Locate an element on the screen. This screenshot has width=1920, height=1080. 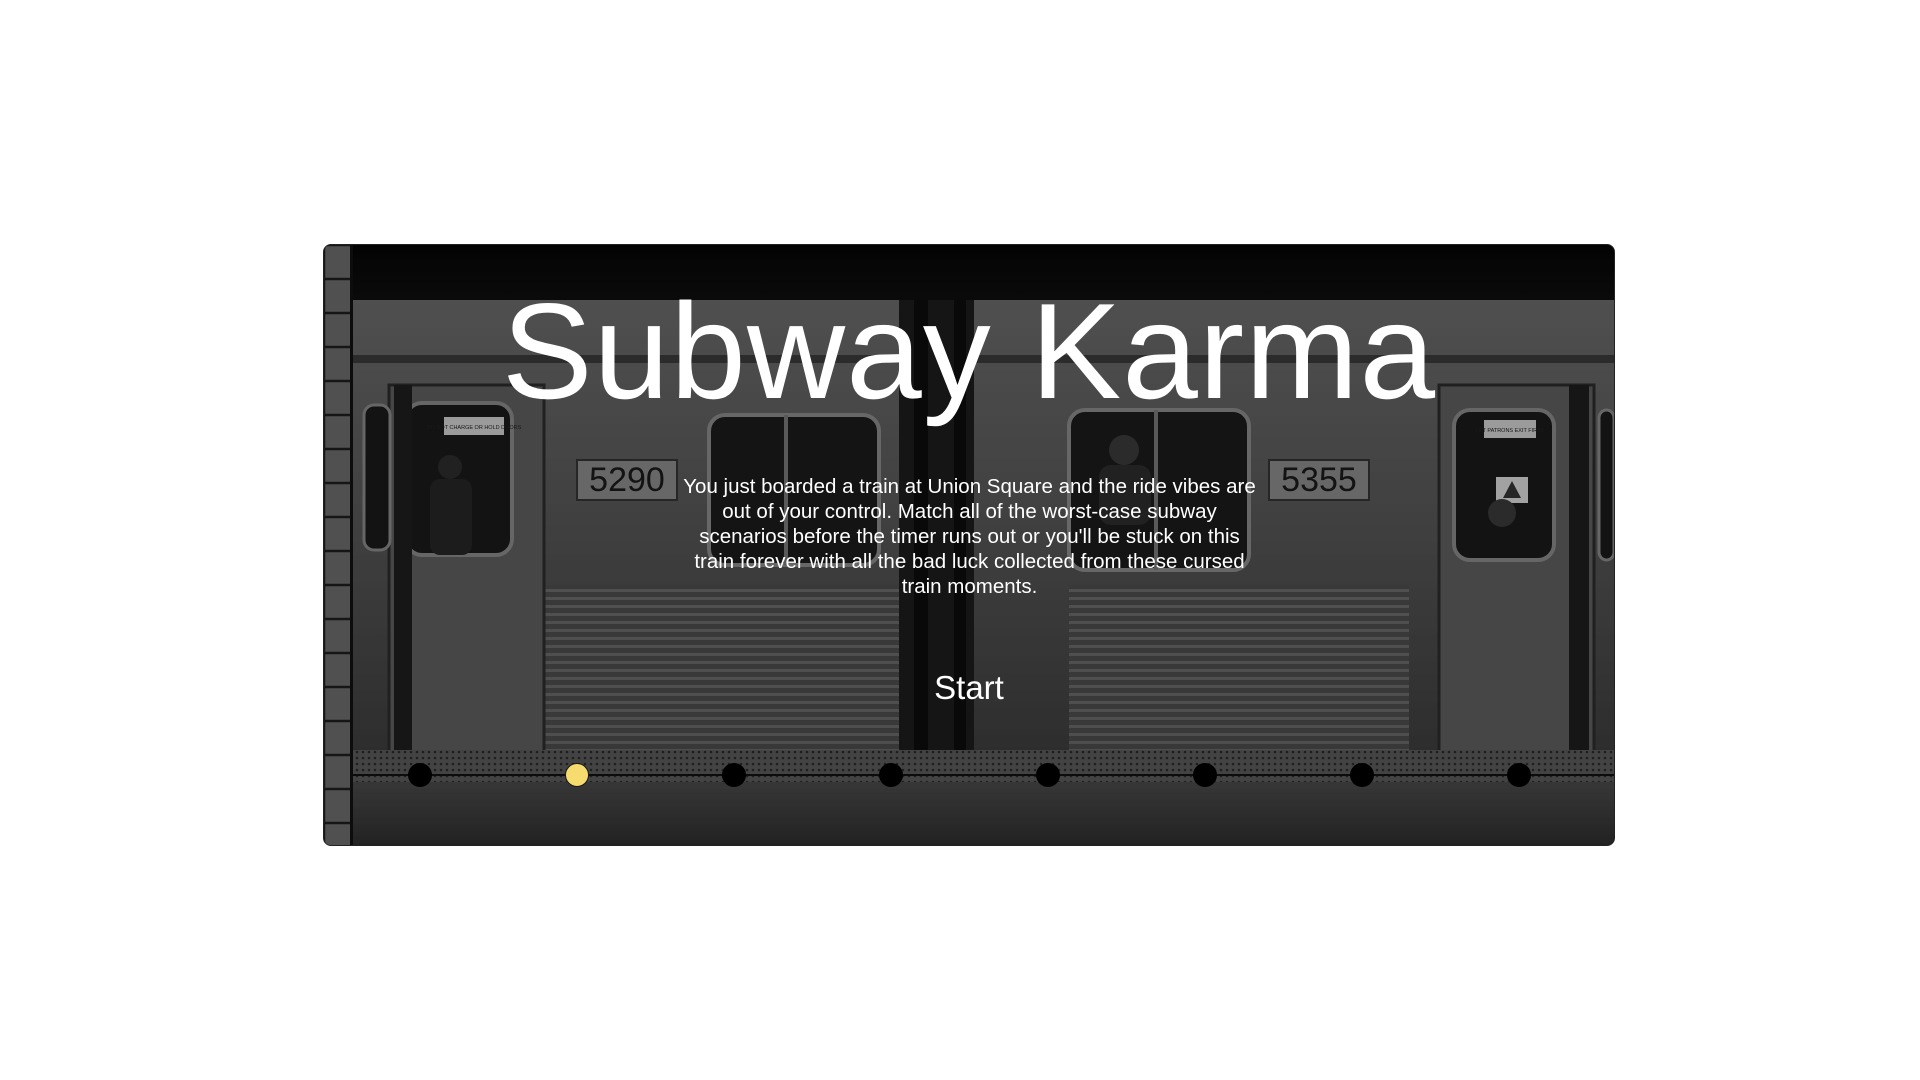
game-title: Subway Karma is located at coordinates (969, 351).